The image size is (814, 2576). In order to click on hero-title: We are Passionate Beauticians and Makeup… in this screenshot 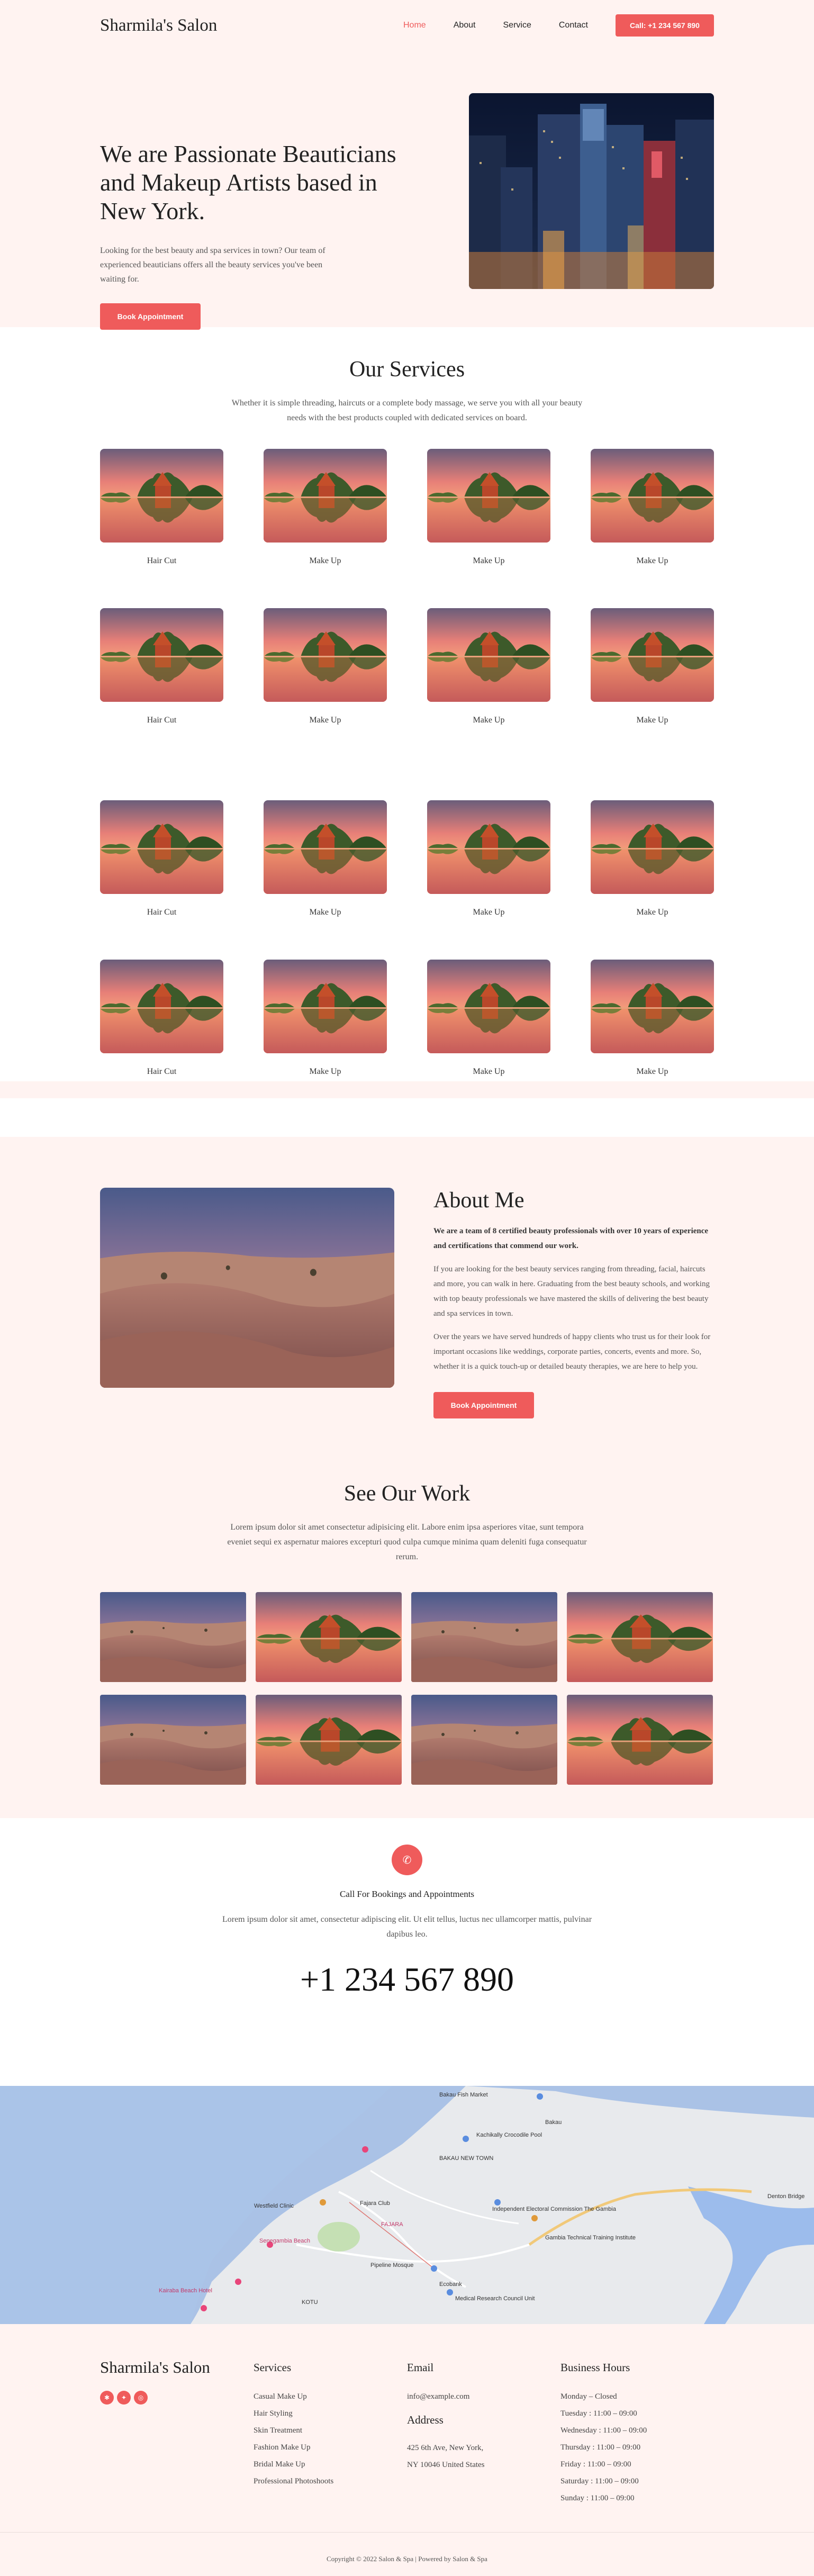, I will do `click(248, 182)`.